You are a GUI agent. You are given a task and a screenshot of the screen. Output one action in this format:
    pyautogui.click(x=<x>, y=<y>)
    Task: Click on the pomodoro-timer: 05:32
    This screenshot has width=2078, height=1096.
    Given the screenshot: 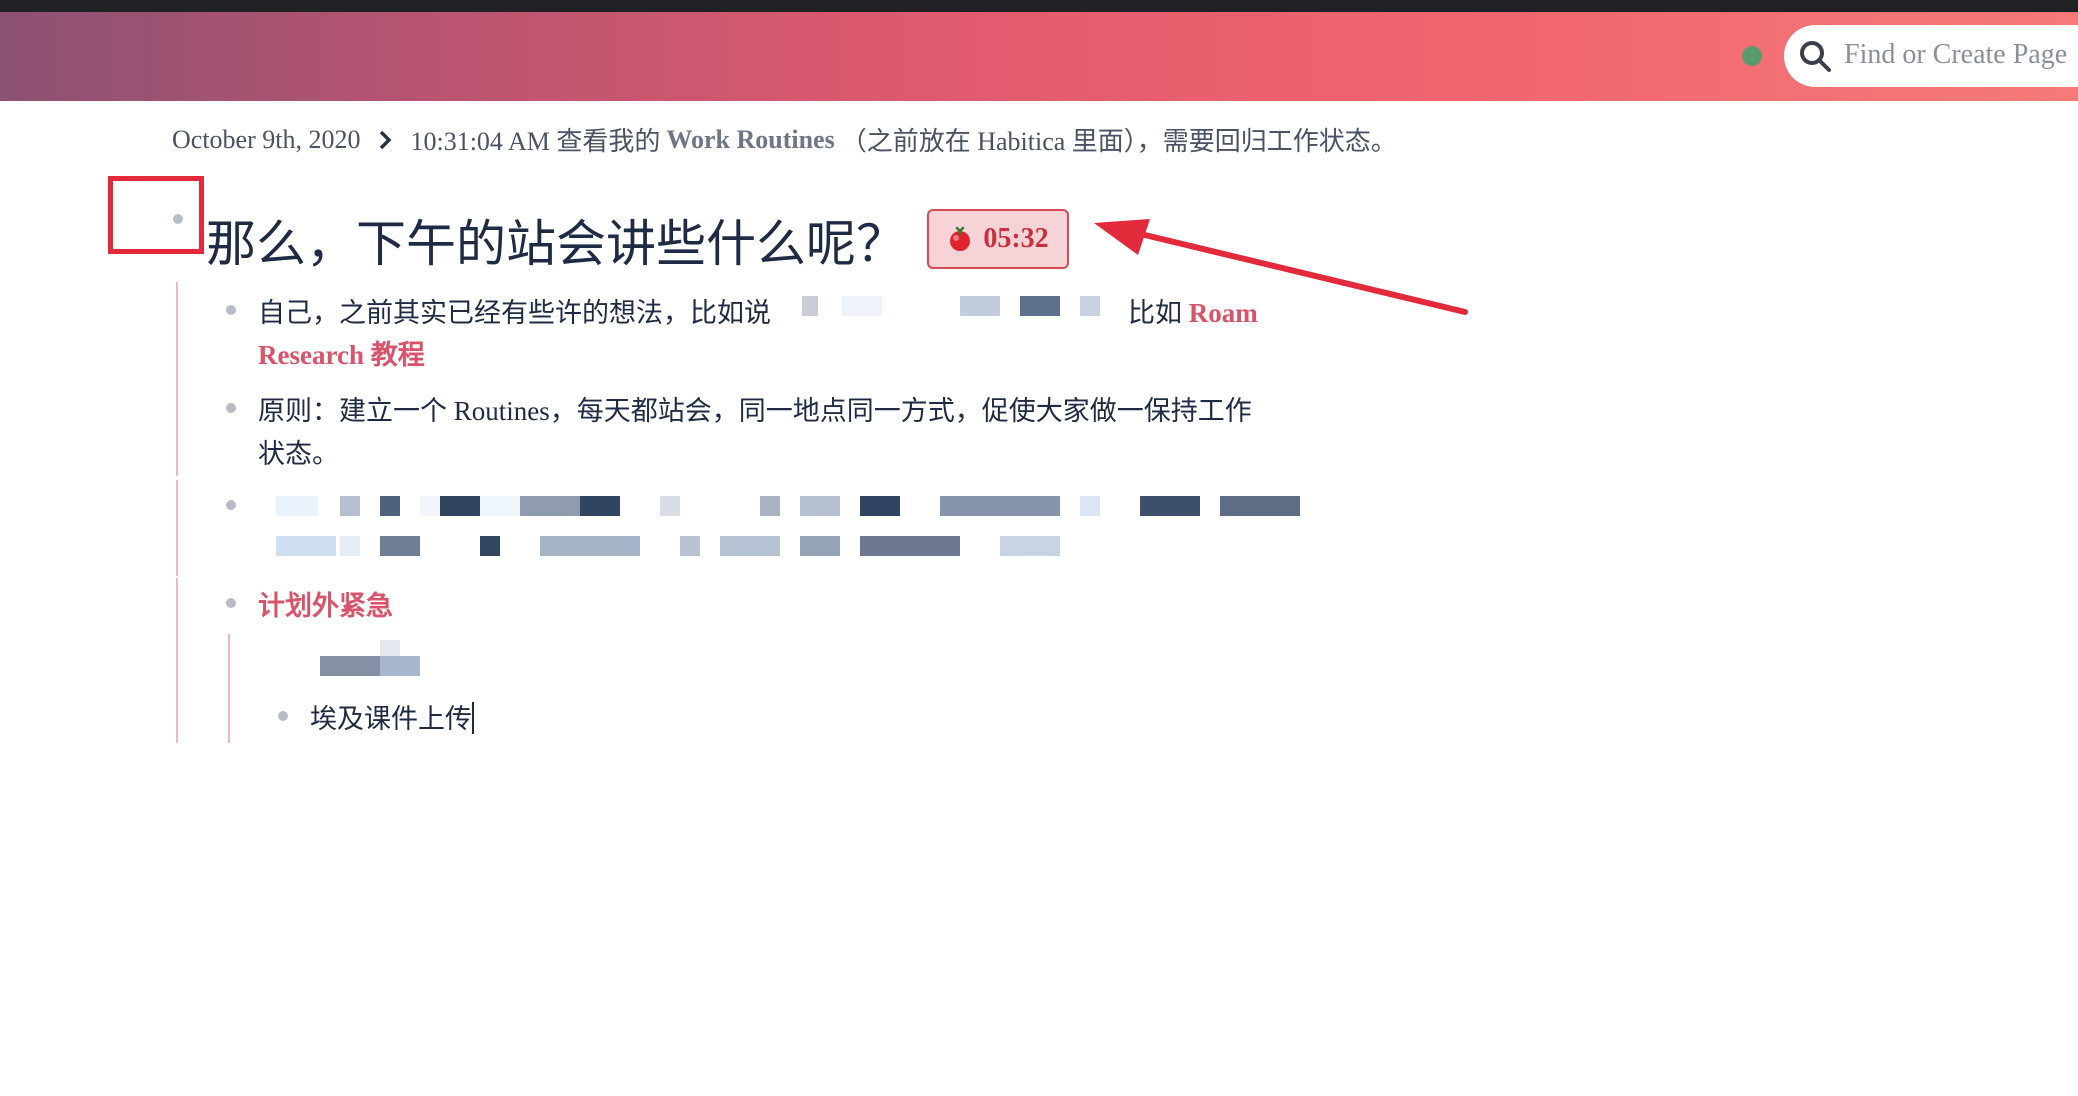 What is the action you would take?
    pyautogui.click(x=998, y=239)
    